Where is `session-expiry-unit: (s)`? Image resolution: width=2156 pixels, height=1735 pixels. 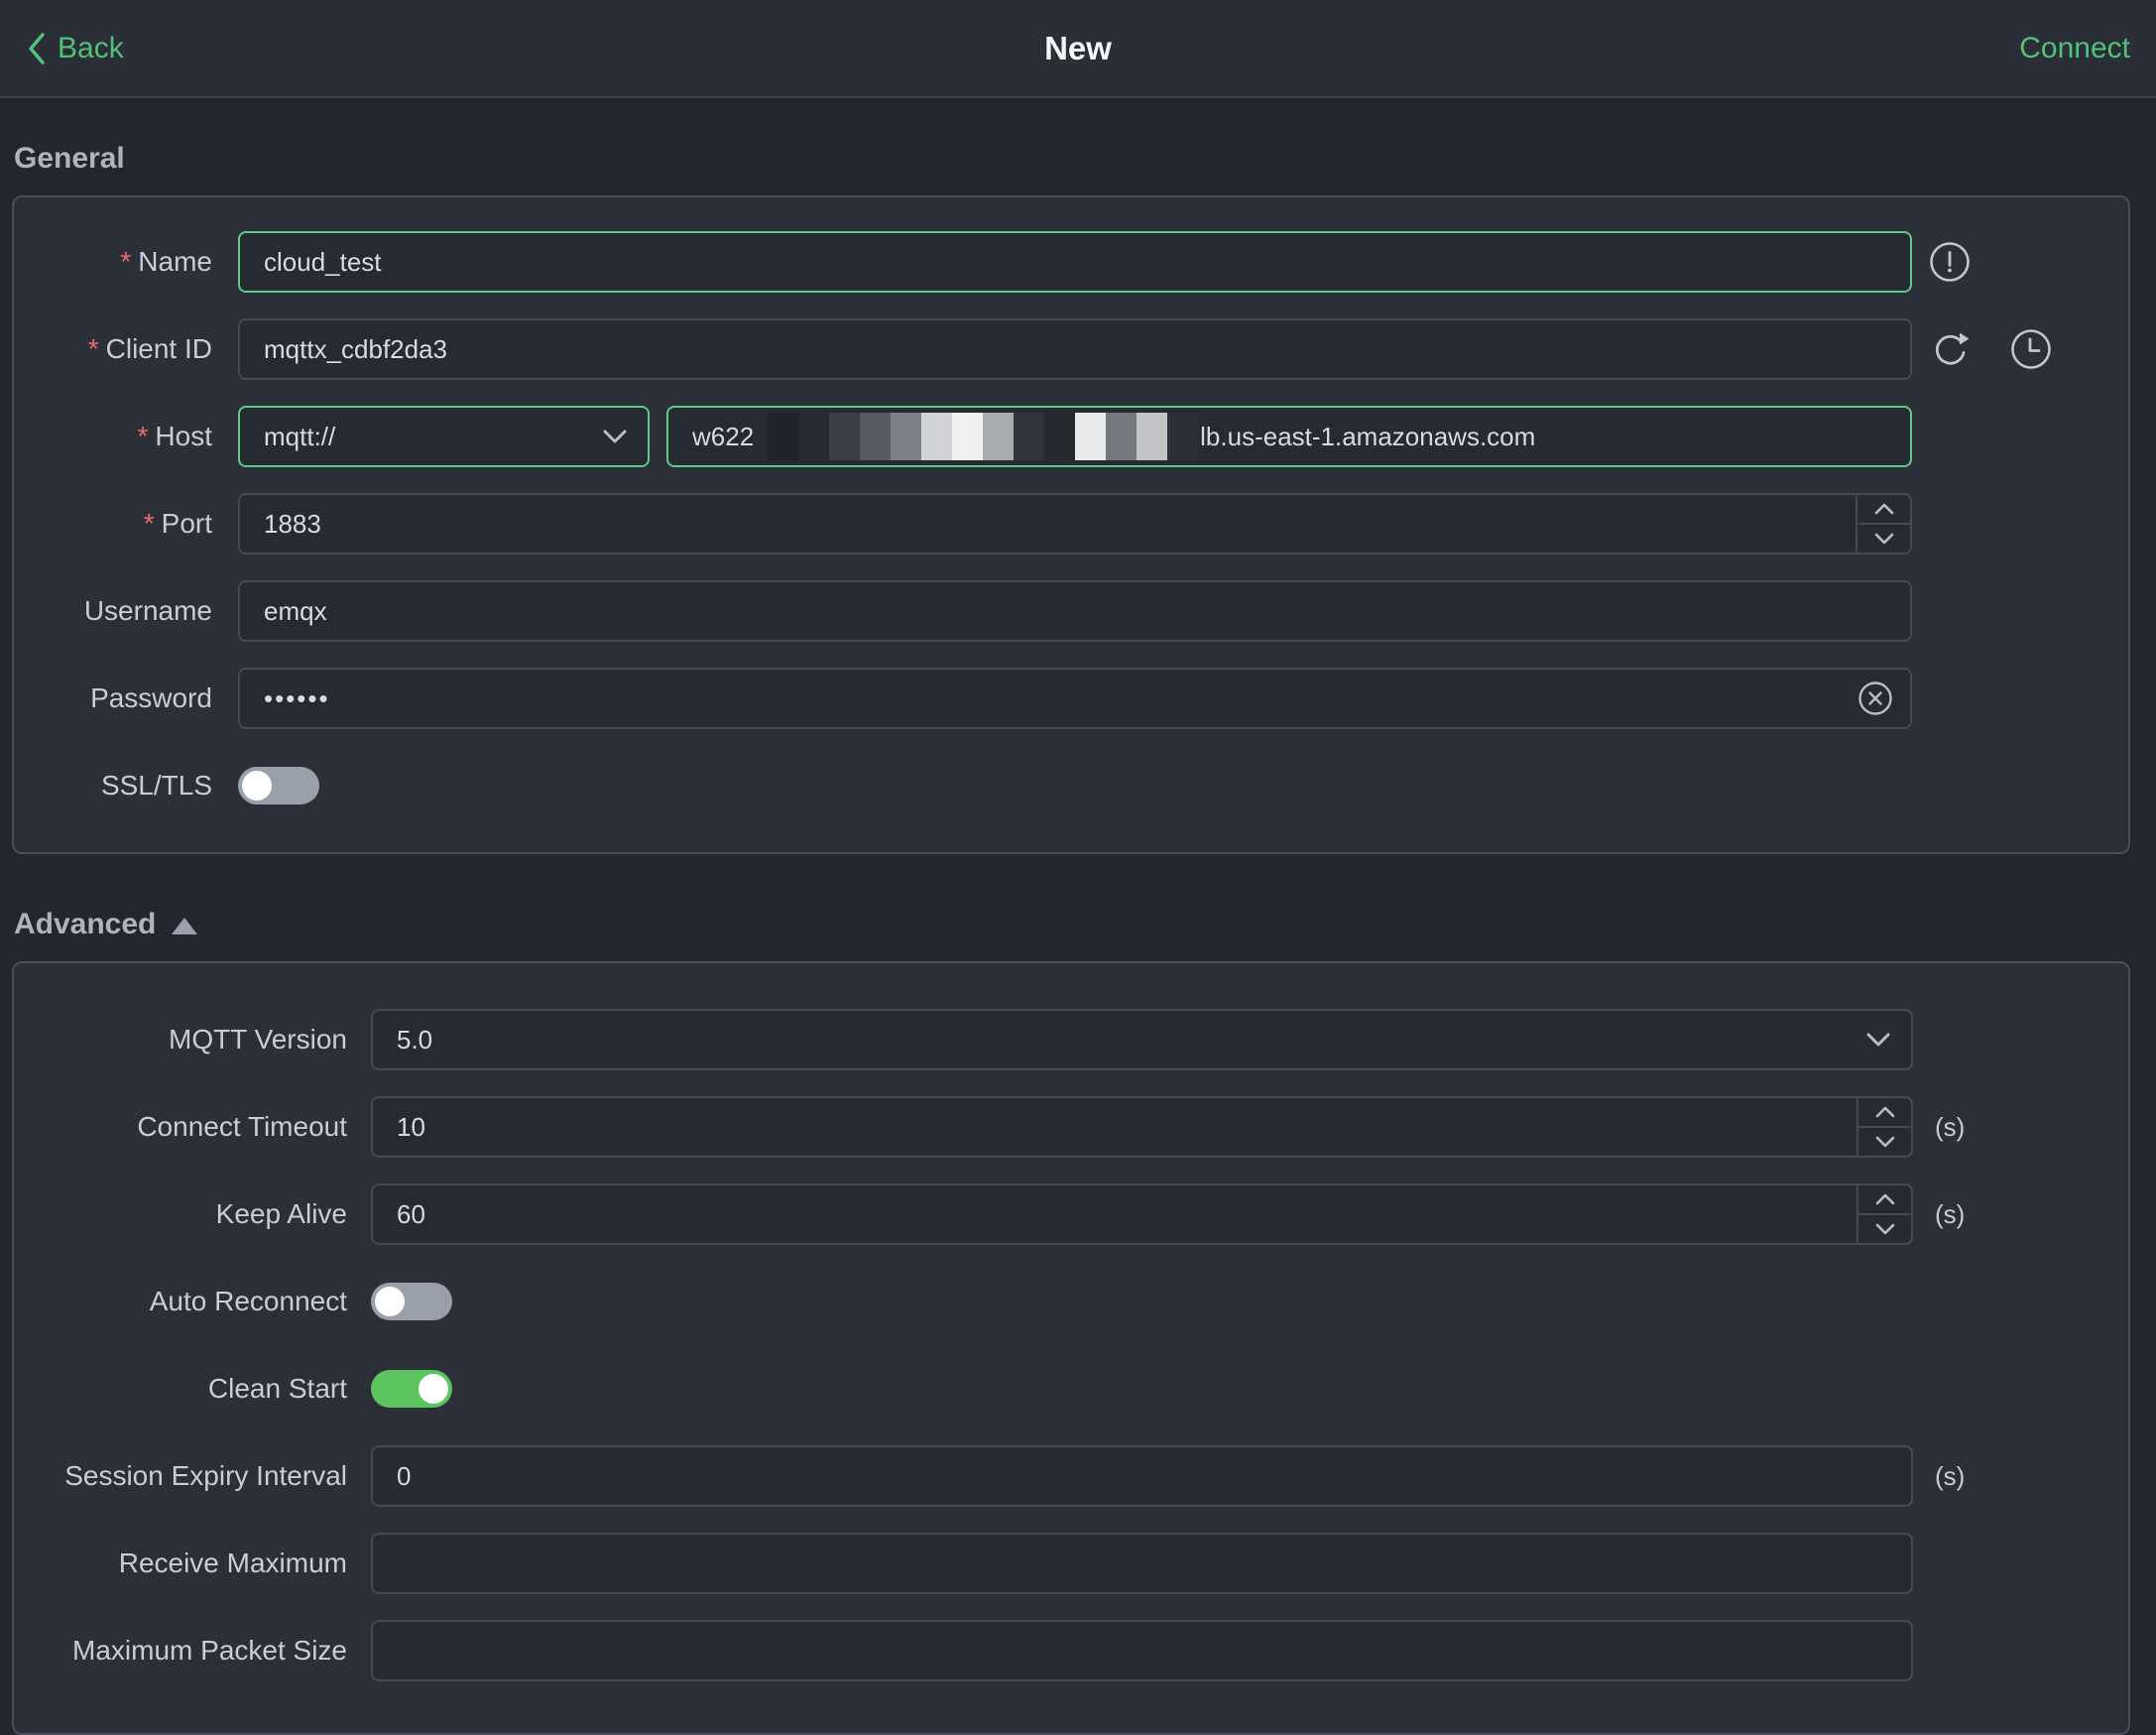 session-expiry-unit: (s) is located at coordinates (1950, 1475).